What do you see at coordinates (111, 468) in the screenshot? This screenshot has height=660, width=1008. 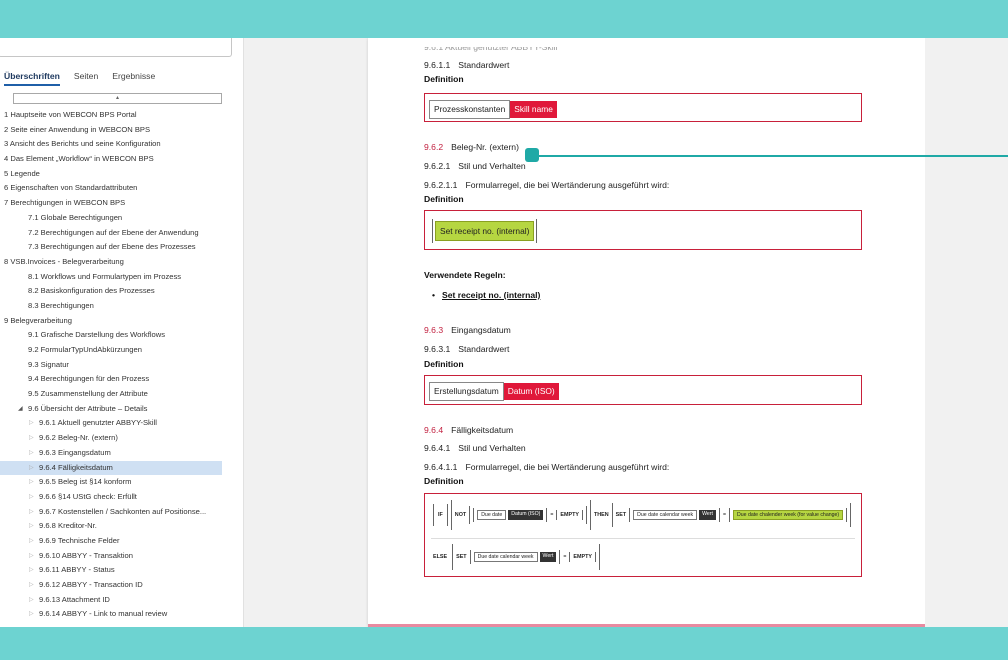 I see `nav-heading-item: ▷ 9.6.4 Fälligkeitsdatum` at bounding box center [111, 468].